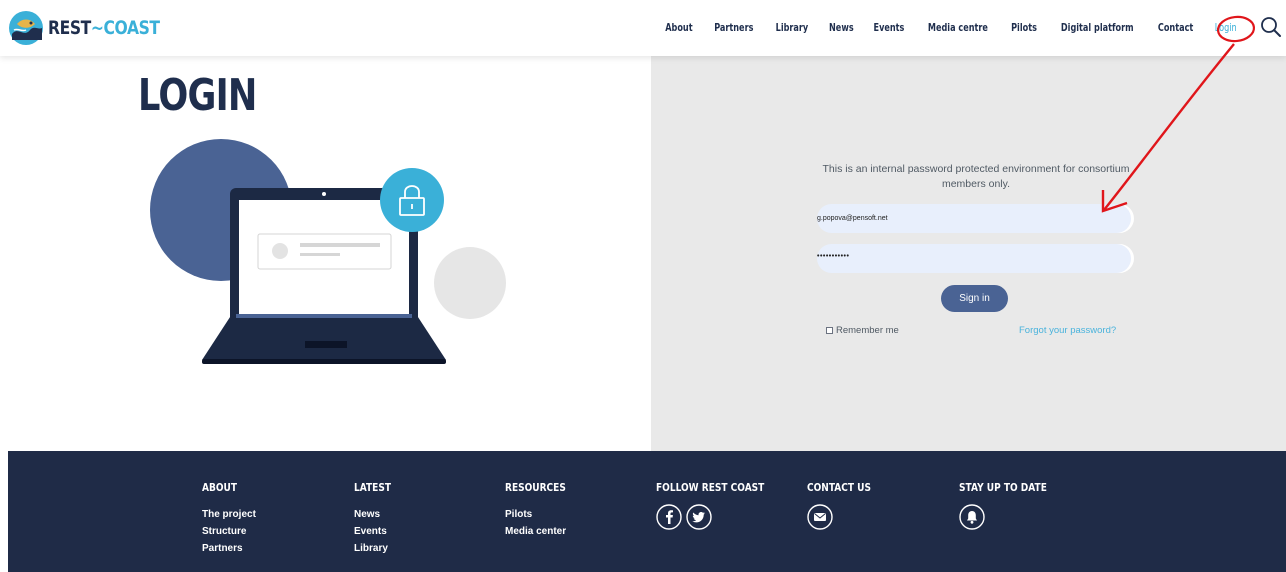  I want to click on remember-me: Remember me, so click(862, 330).